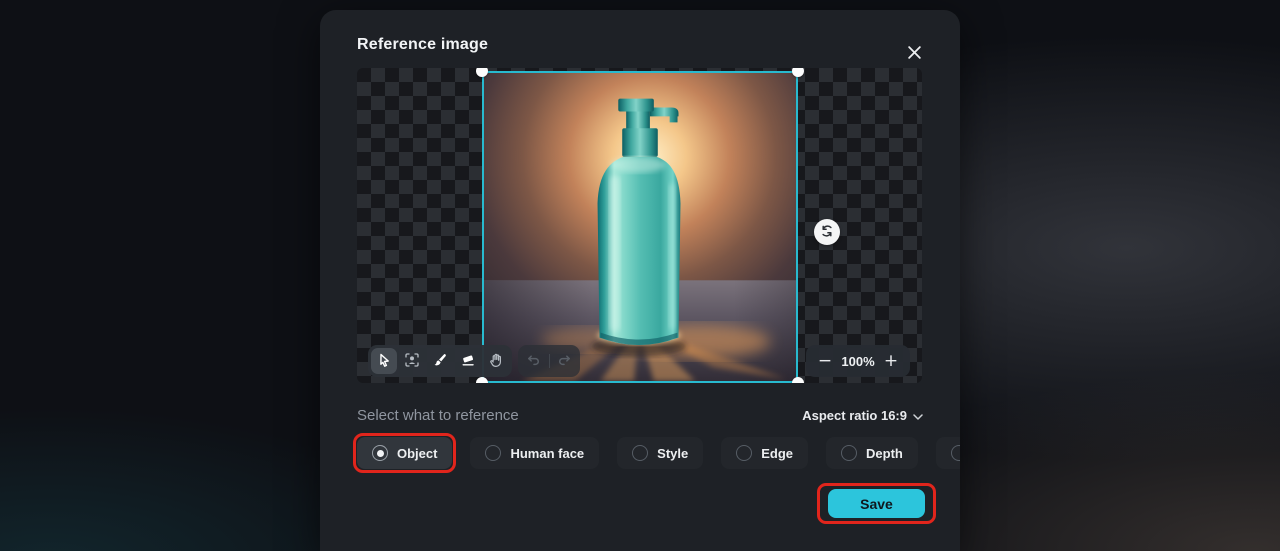 This screenshot has width=1280, height=551. I want to click on option-wrap: Edge, so click(764, 453).